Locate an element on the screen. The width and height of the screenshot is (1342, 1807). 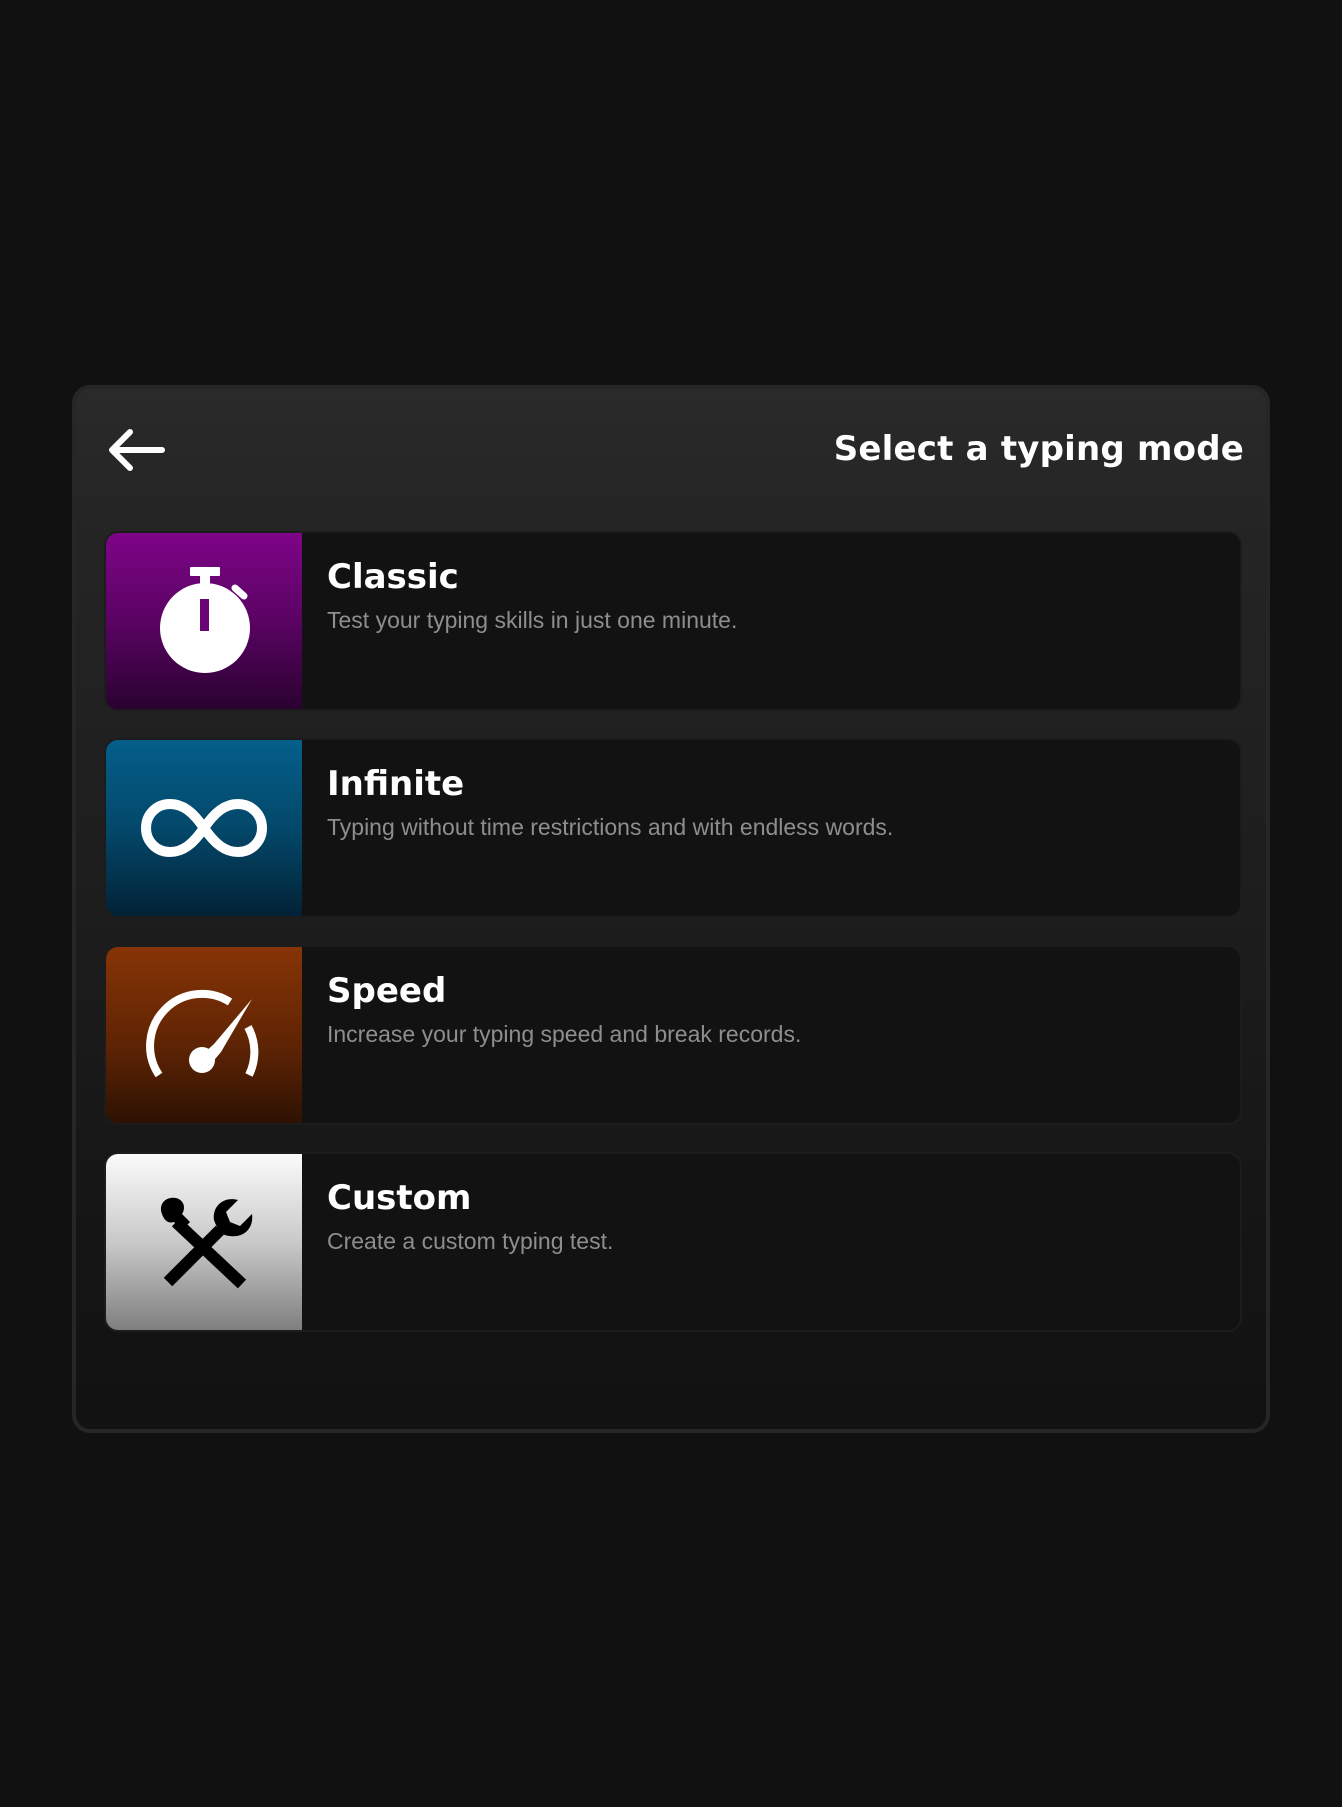
mode-icon-box-custom is located at coordinates (204, 1242).